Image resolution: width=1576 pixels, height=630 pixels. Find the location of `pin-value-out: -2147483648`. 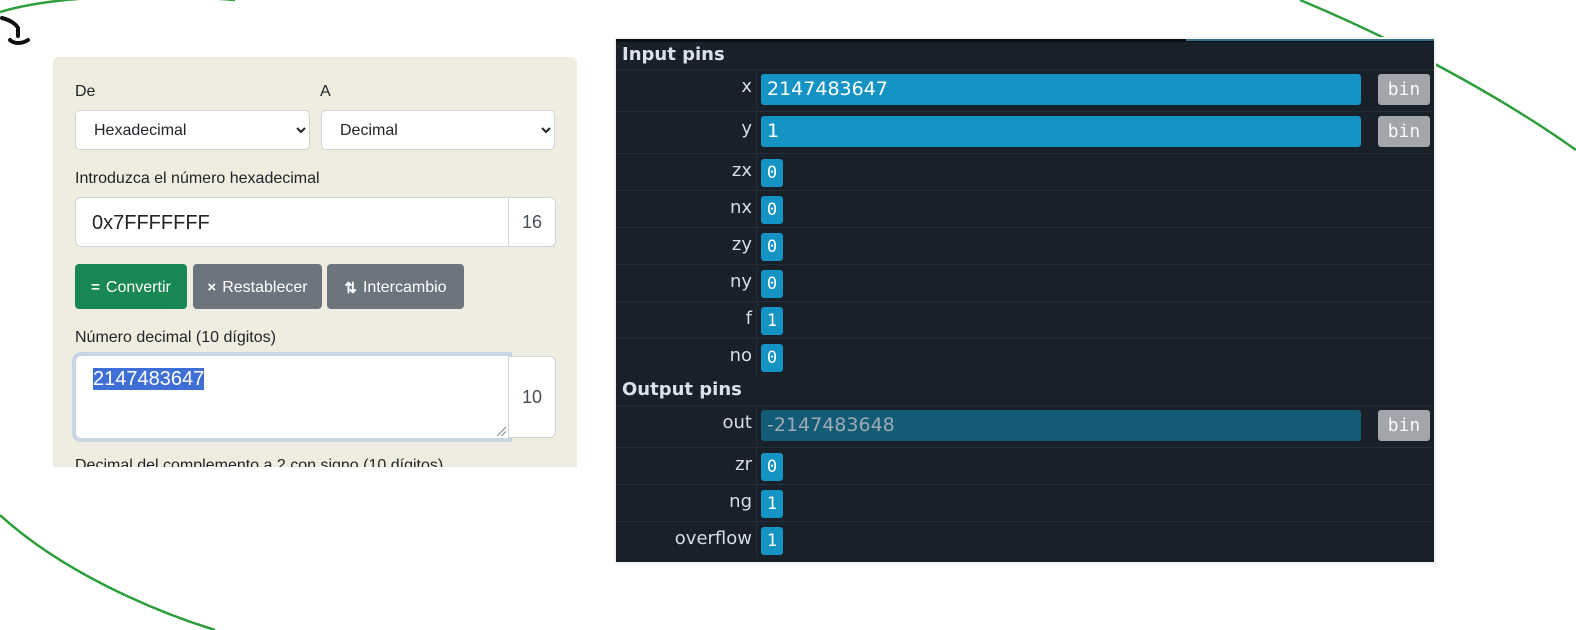

pin-value-out: -2147483648 is located at coordinates (1061, 425).